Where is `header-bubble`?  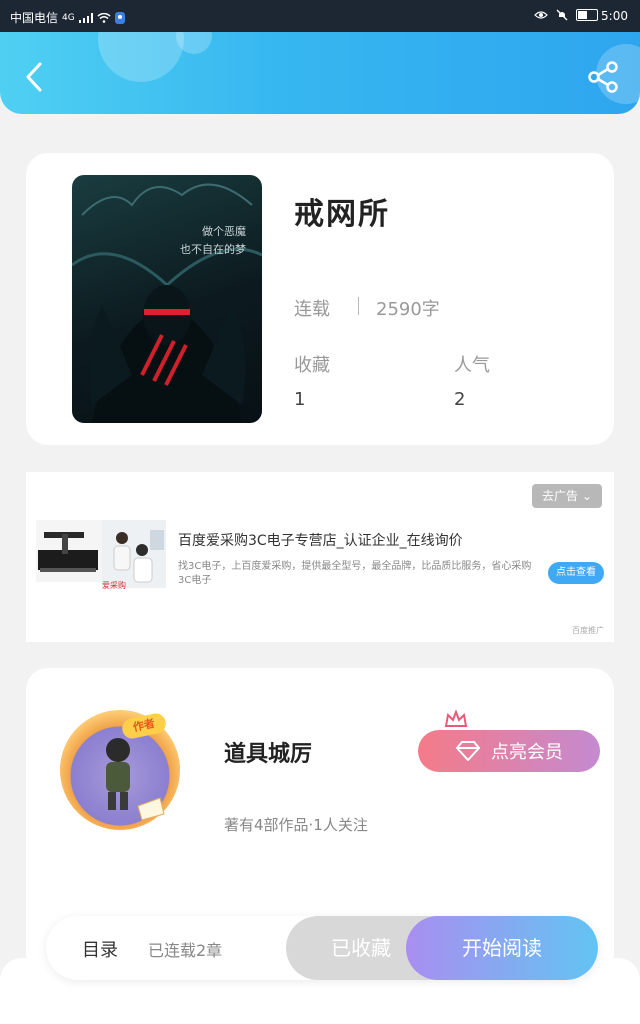 header-bubble is located at coordinates (141, 57).